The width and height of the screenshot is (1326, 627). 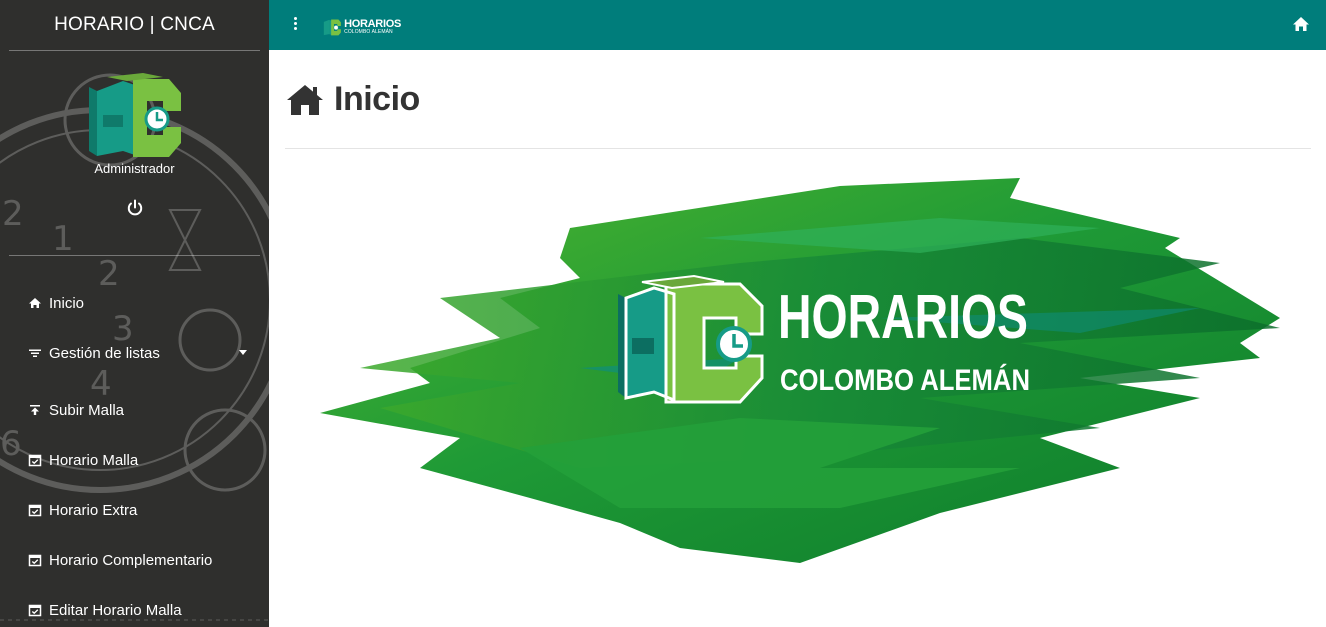 I want to click on topbar: HORARIOS COLOMBO ALEMÁN, so click(x=797, y=25).